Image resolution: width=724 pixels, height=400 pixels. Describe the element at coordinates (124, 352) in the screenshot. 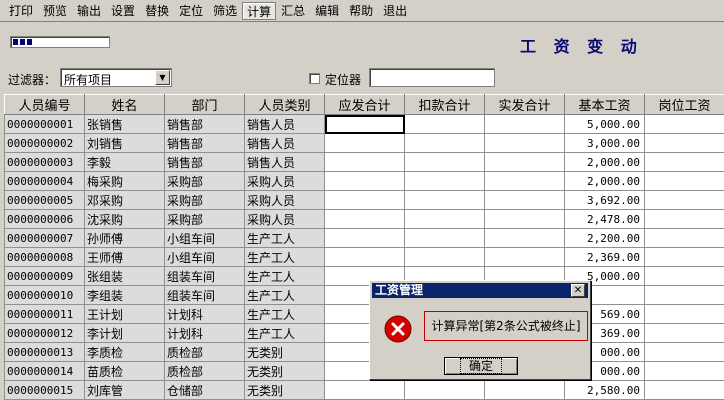

I see `table-cell: 李质检` at that location.